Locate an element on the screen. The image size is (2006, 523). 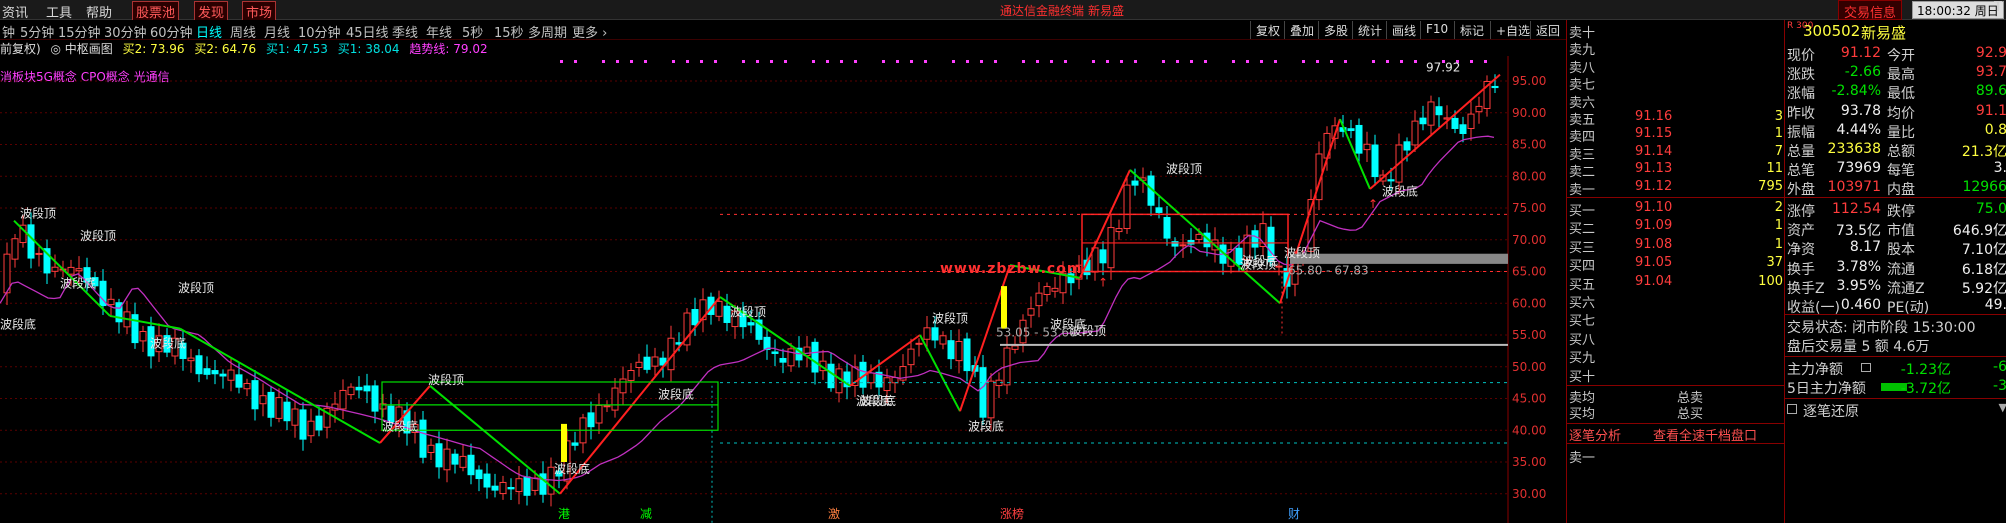
period-60min: 60分钟 is located at coordinates (171, 31).